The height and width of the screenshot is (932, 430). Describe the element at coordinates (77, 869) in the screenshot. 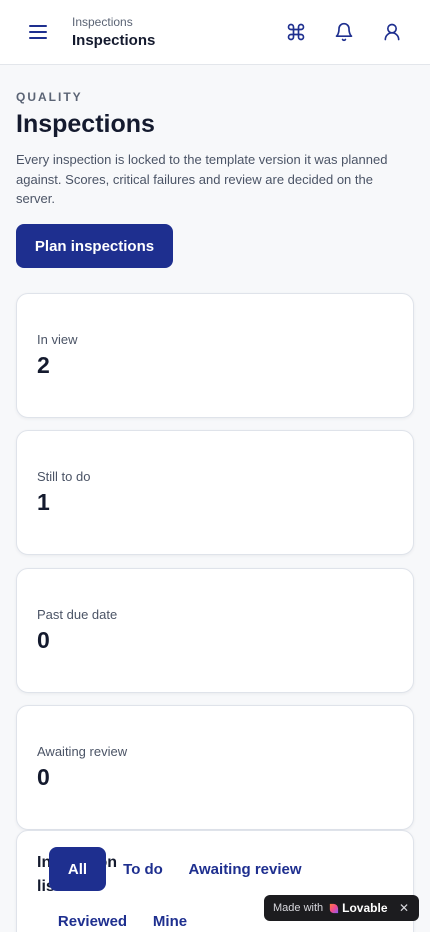

I see `tab-all: All` at that location.